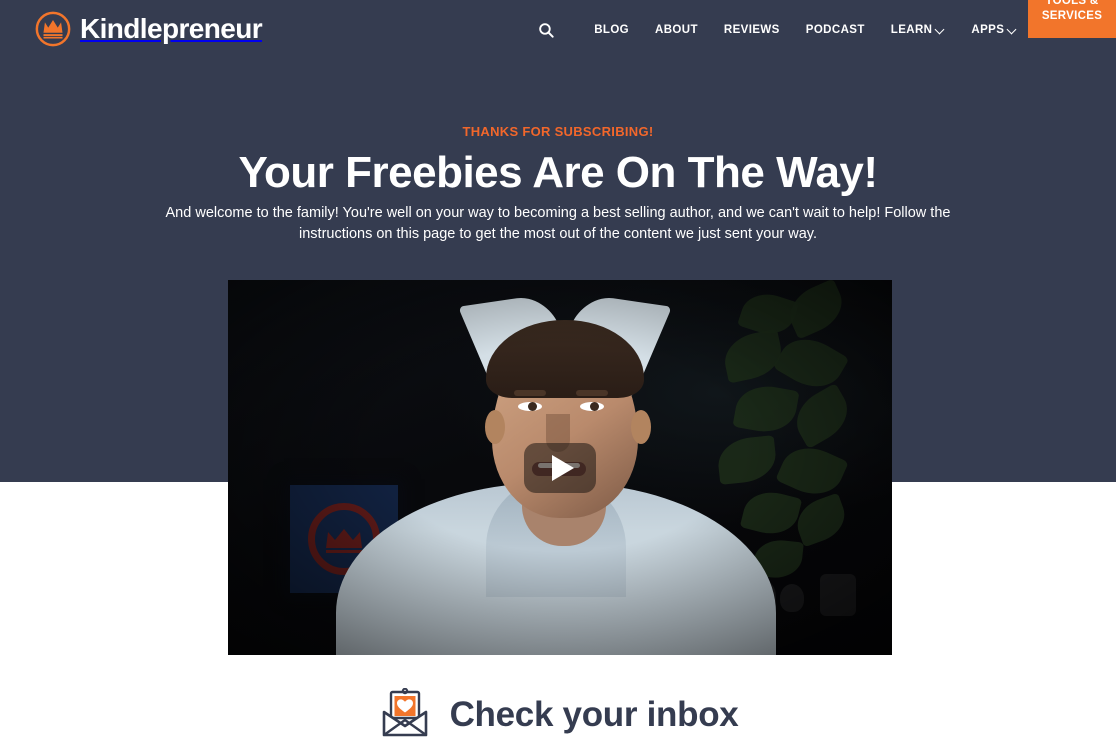 The height and width of the screenshot is (750, 1116). I want to click on nav-label: BLOG, so click(612, 30).